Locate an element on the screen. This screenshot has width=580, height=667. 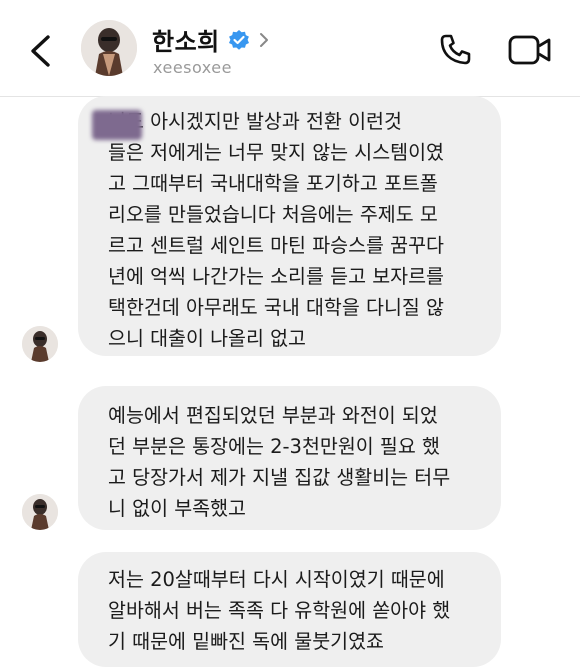
profile-name-row: 한소희 is located at coordinates (211, 39).